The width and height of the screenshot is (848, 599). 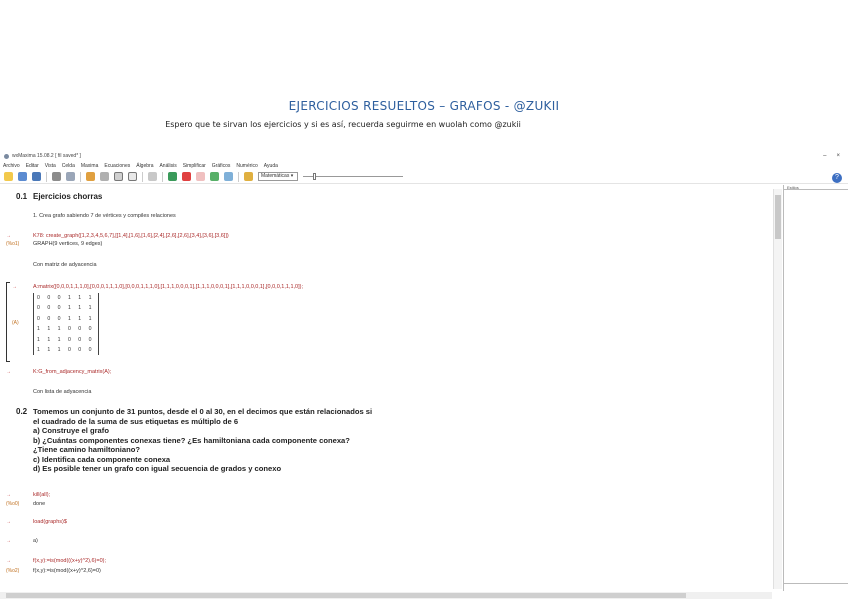 I want to click on toolbar: Matemáticas ▾, so click(x=424, y=177).